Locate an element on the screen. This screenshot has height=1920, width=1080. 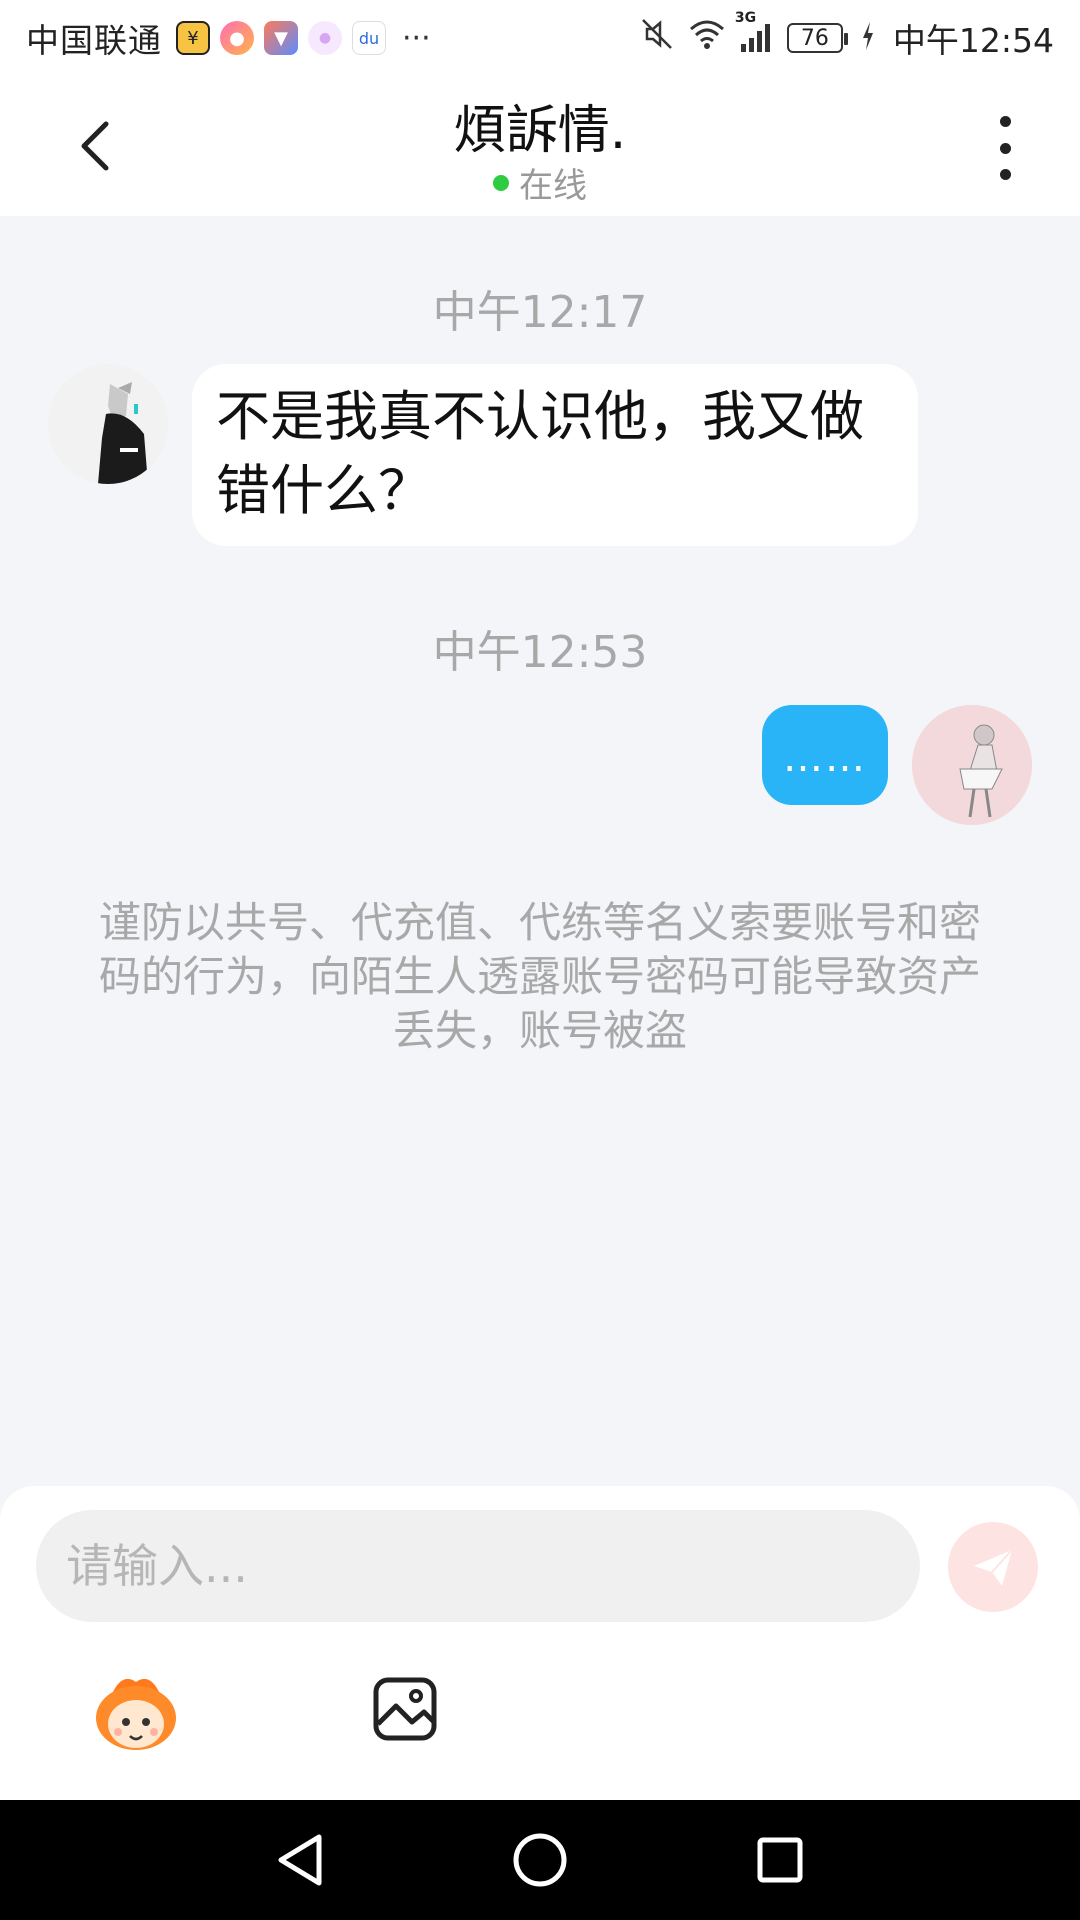
nav-recents-button is located at coordinates (780, 1860).